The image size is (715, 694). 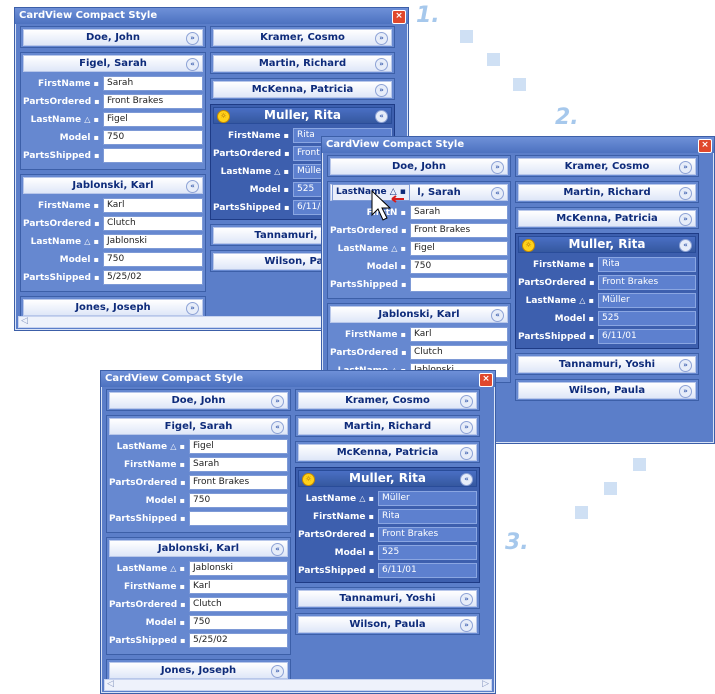 I want to click on card-header: Jones, Joseph », so click(x=113, y=307).